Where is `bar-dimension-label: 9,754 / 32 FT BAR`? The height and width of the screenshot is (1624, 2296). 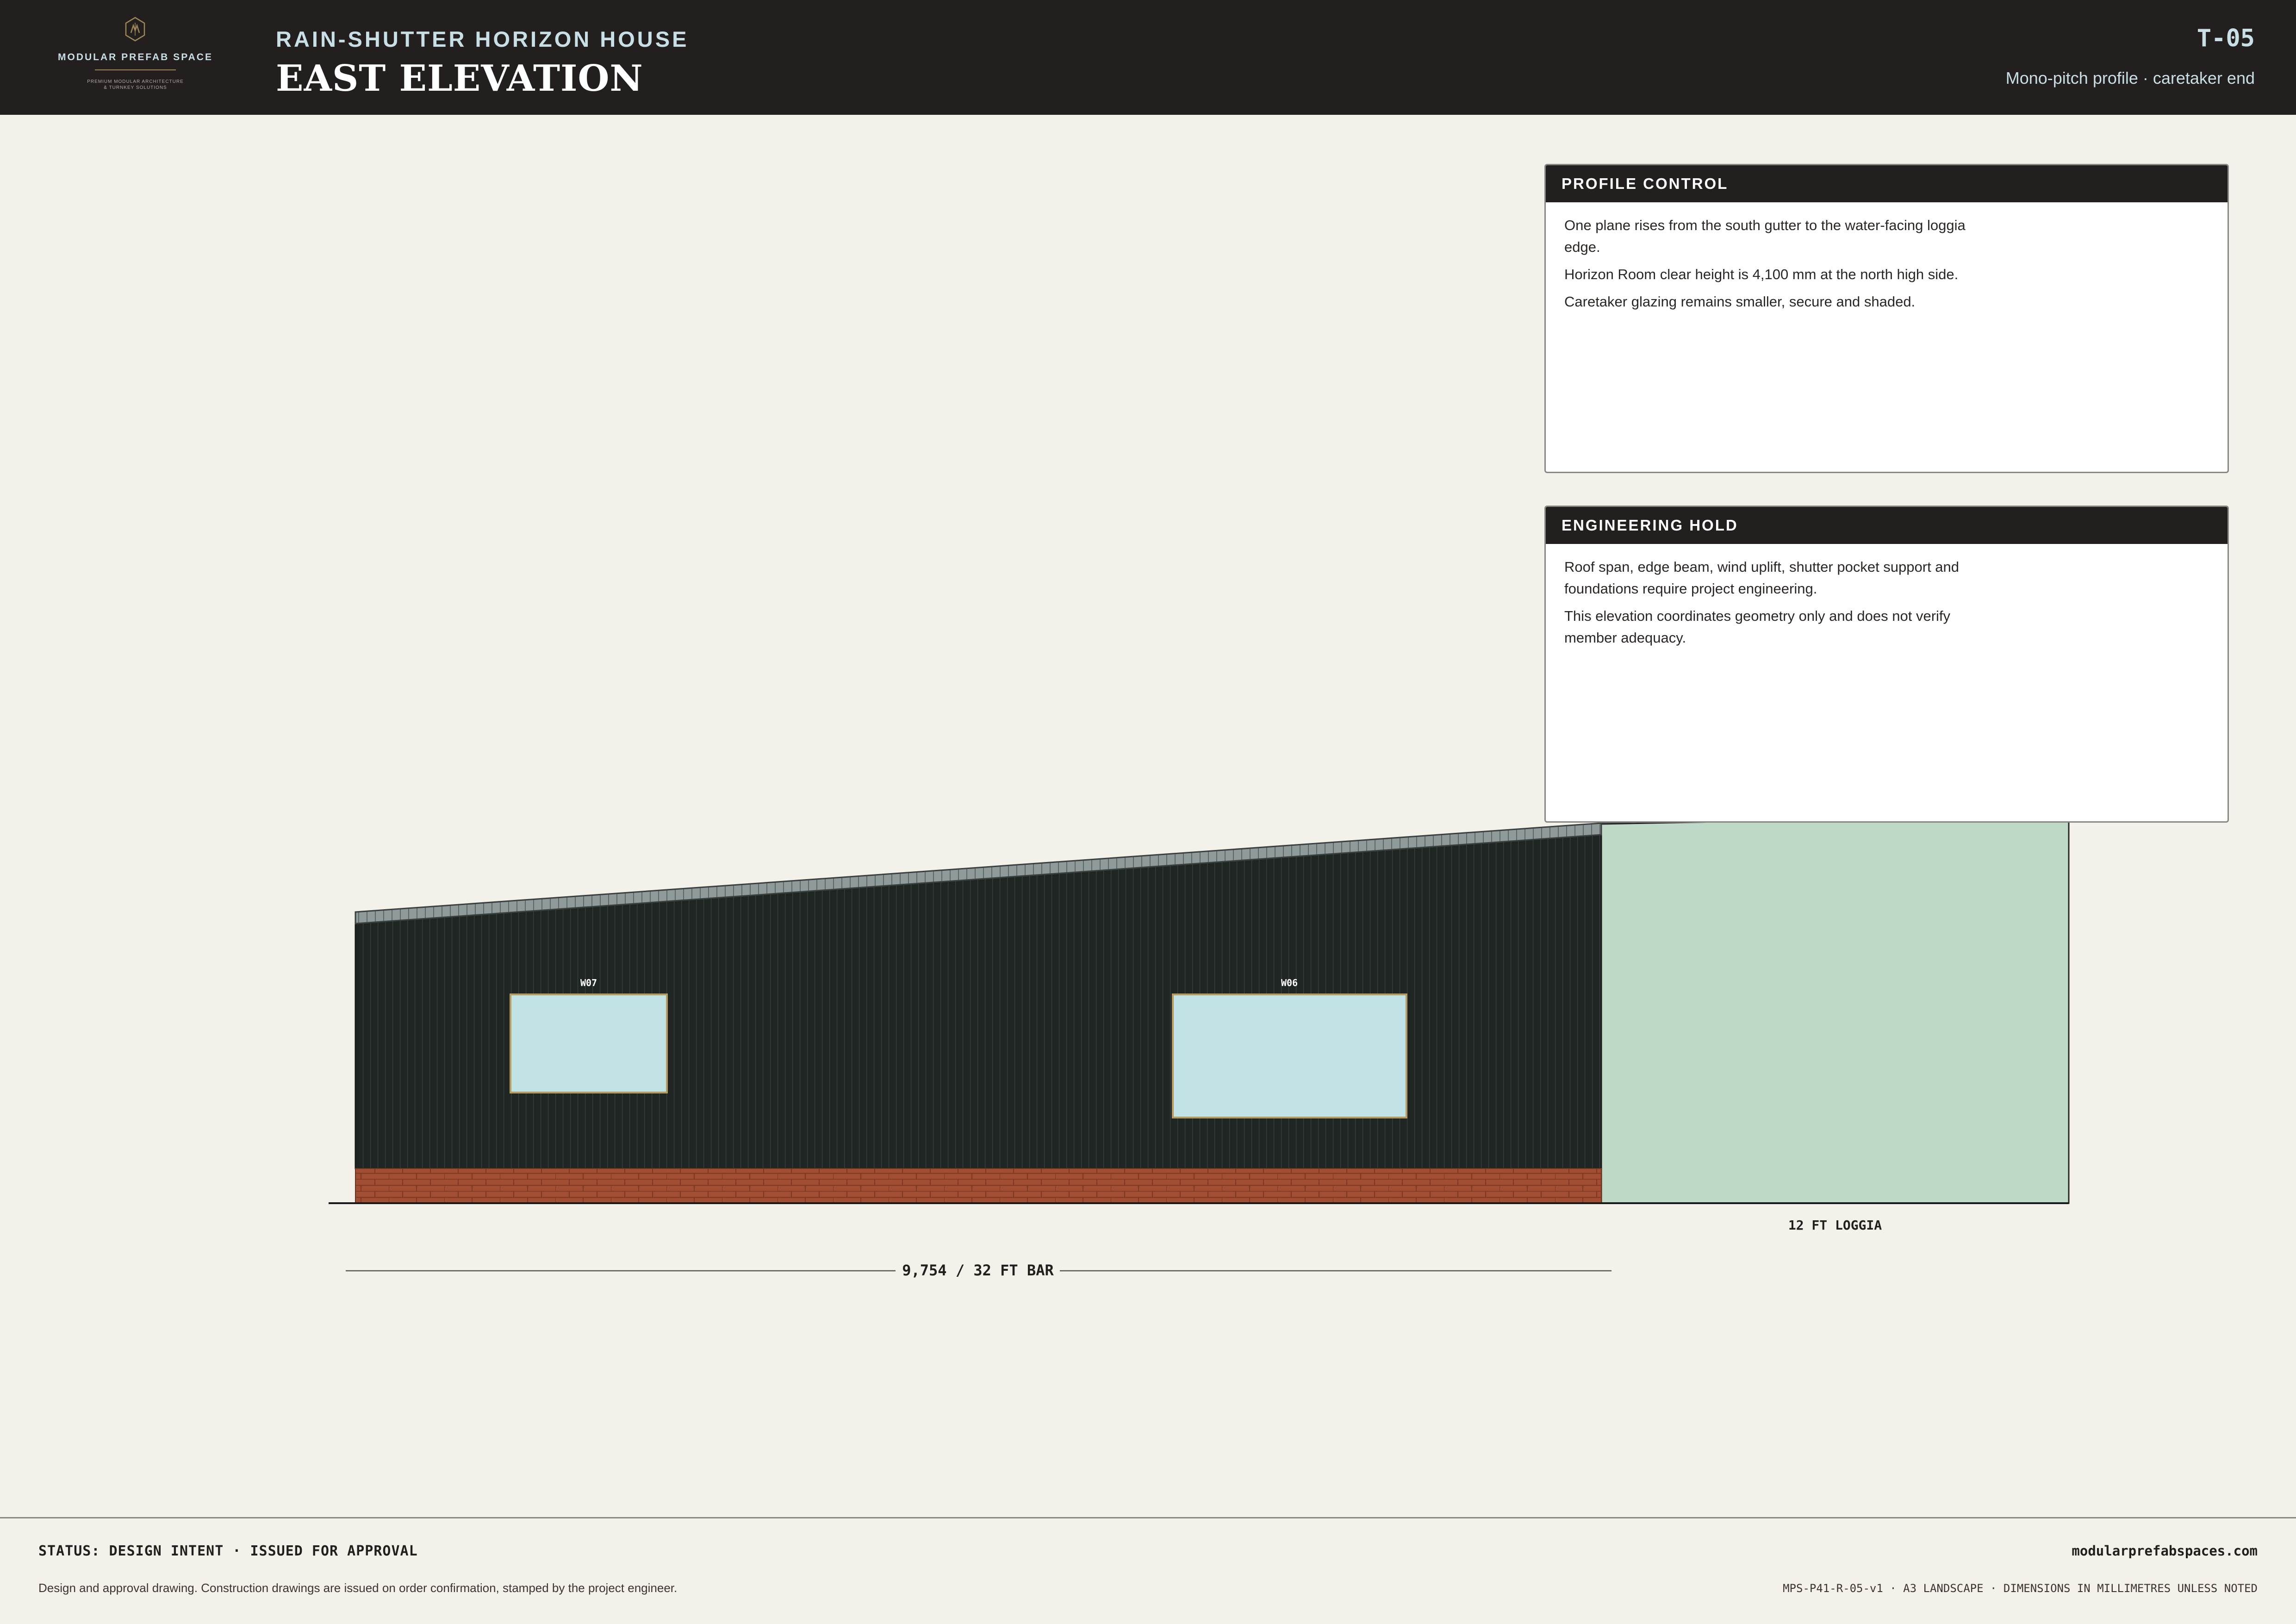 bar-dimension-label: 9,754 / 32 FT BAR is located at coordinates (978, 1270).